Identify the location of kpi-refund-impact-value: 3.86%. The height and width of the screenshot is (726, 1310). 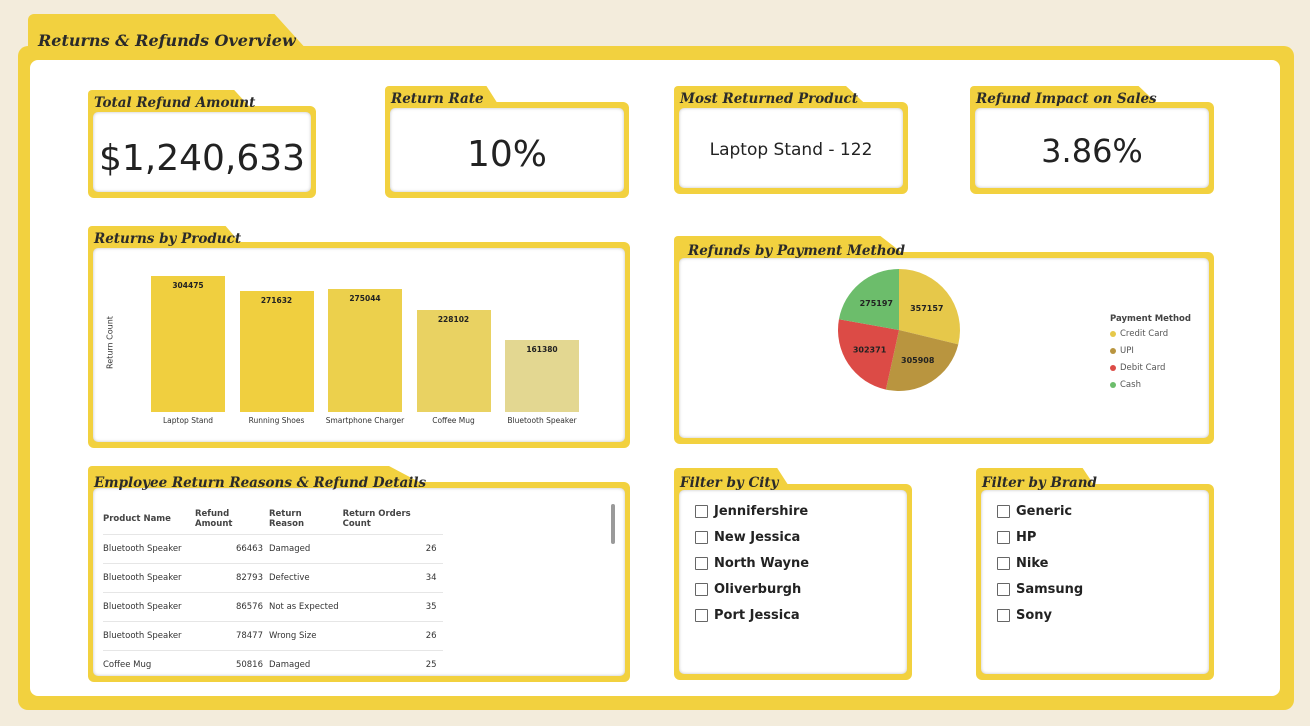
(1092, 151).